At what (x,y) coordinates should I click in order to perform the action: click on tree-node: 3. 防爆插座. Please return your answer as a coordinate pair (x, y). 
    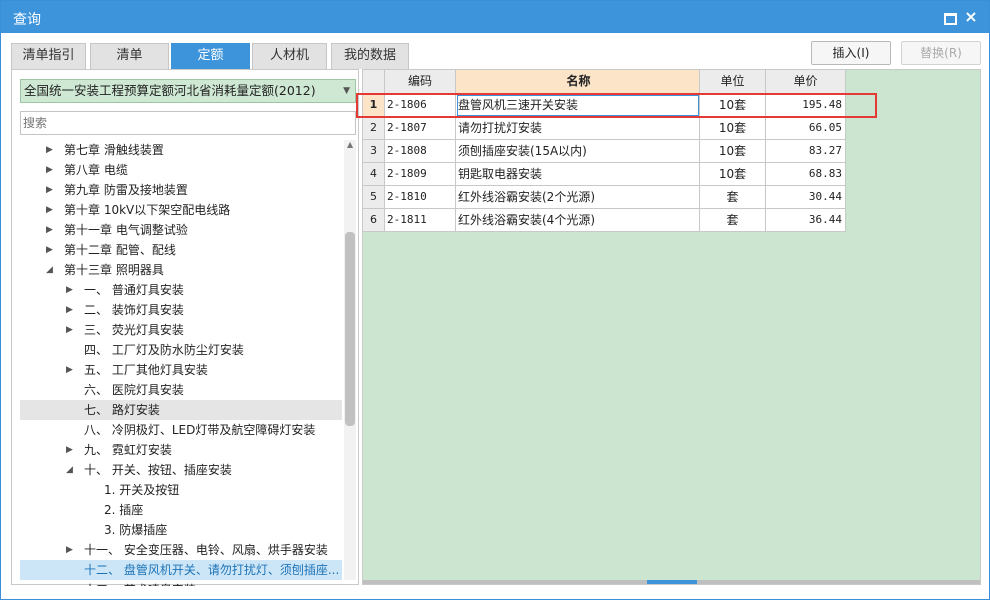
    Looking at the image, I should click on (181, 530).